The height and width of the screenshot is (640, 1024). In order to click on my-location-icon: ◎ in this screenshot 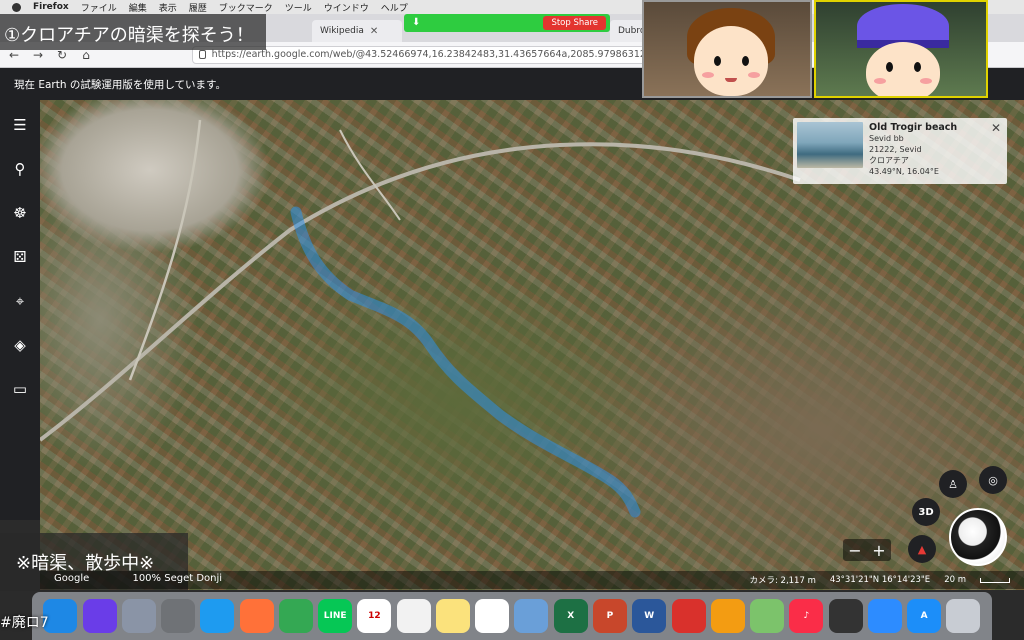, I will do `click(993, 480)`.